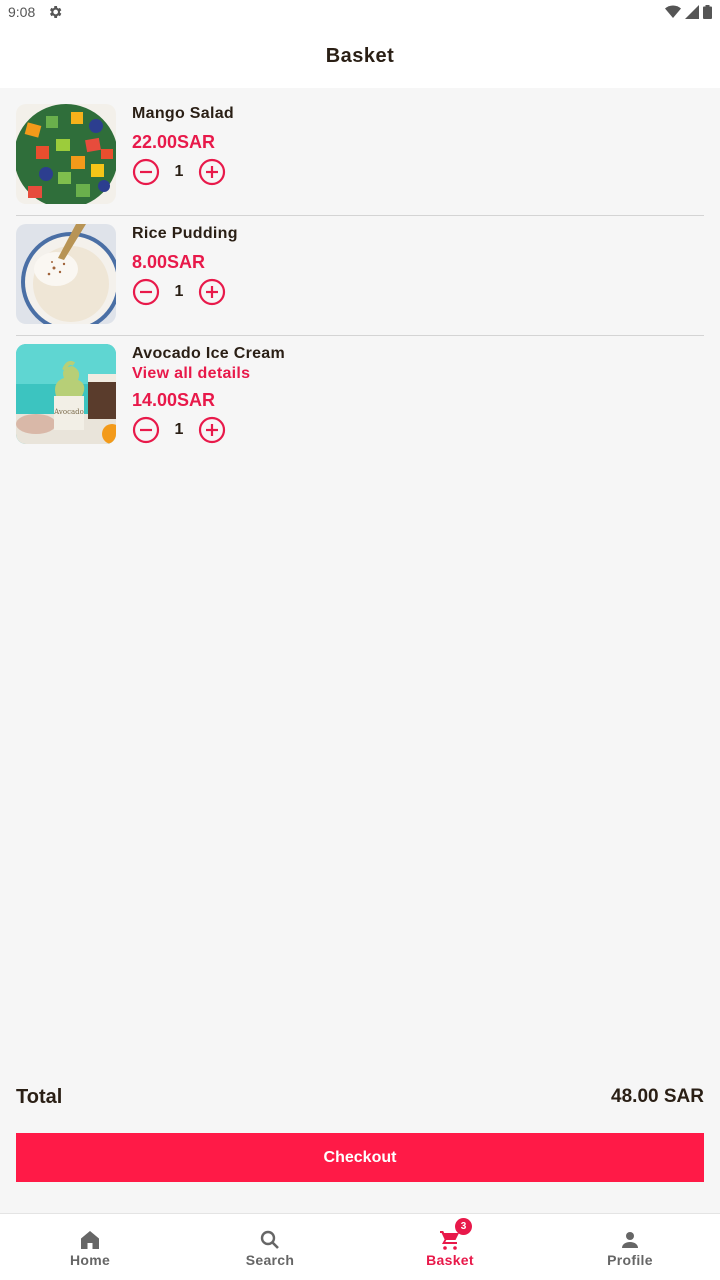  I want to click on mango-salad-image, so click(66, 154).